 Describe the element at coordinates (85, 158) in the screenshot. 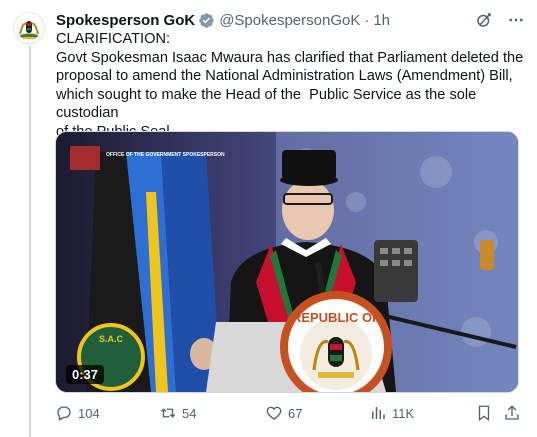

I see `office-logo-icon` at that location.